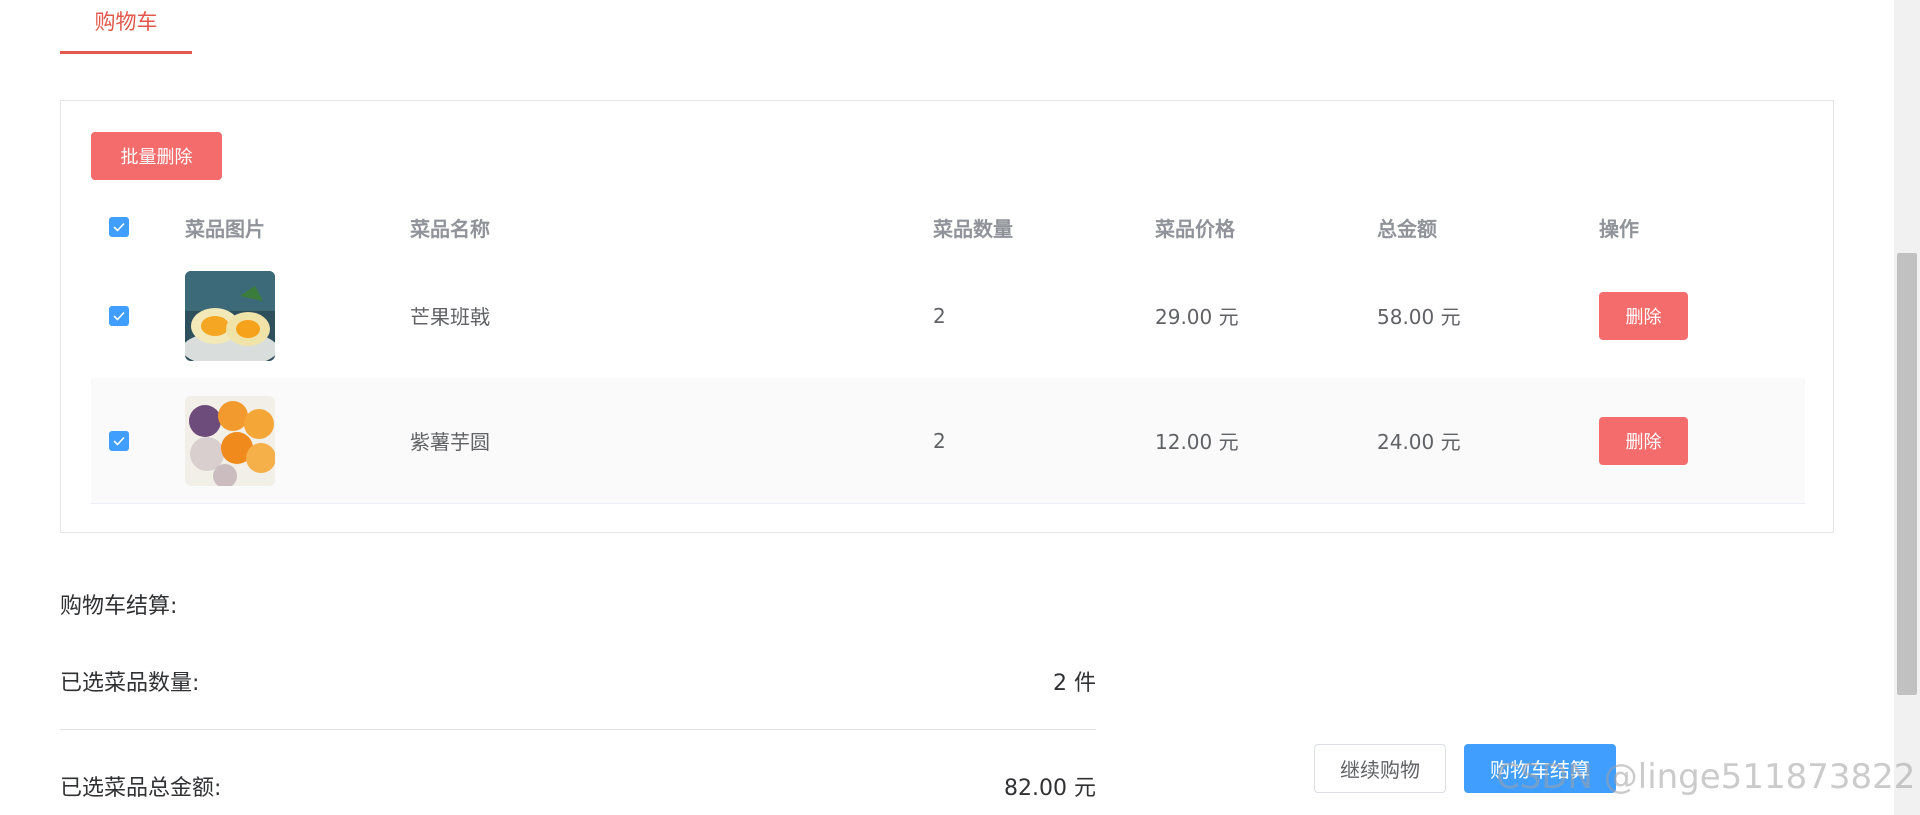  I want to click on header-image: 菜品图片, so click(225, 228).